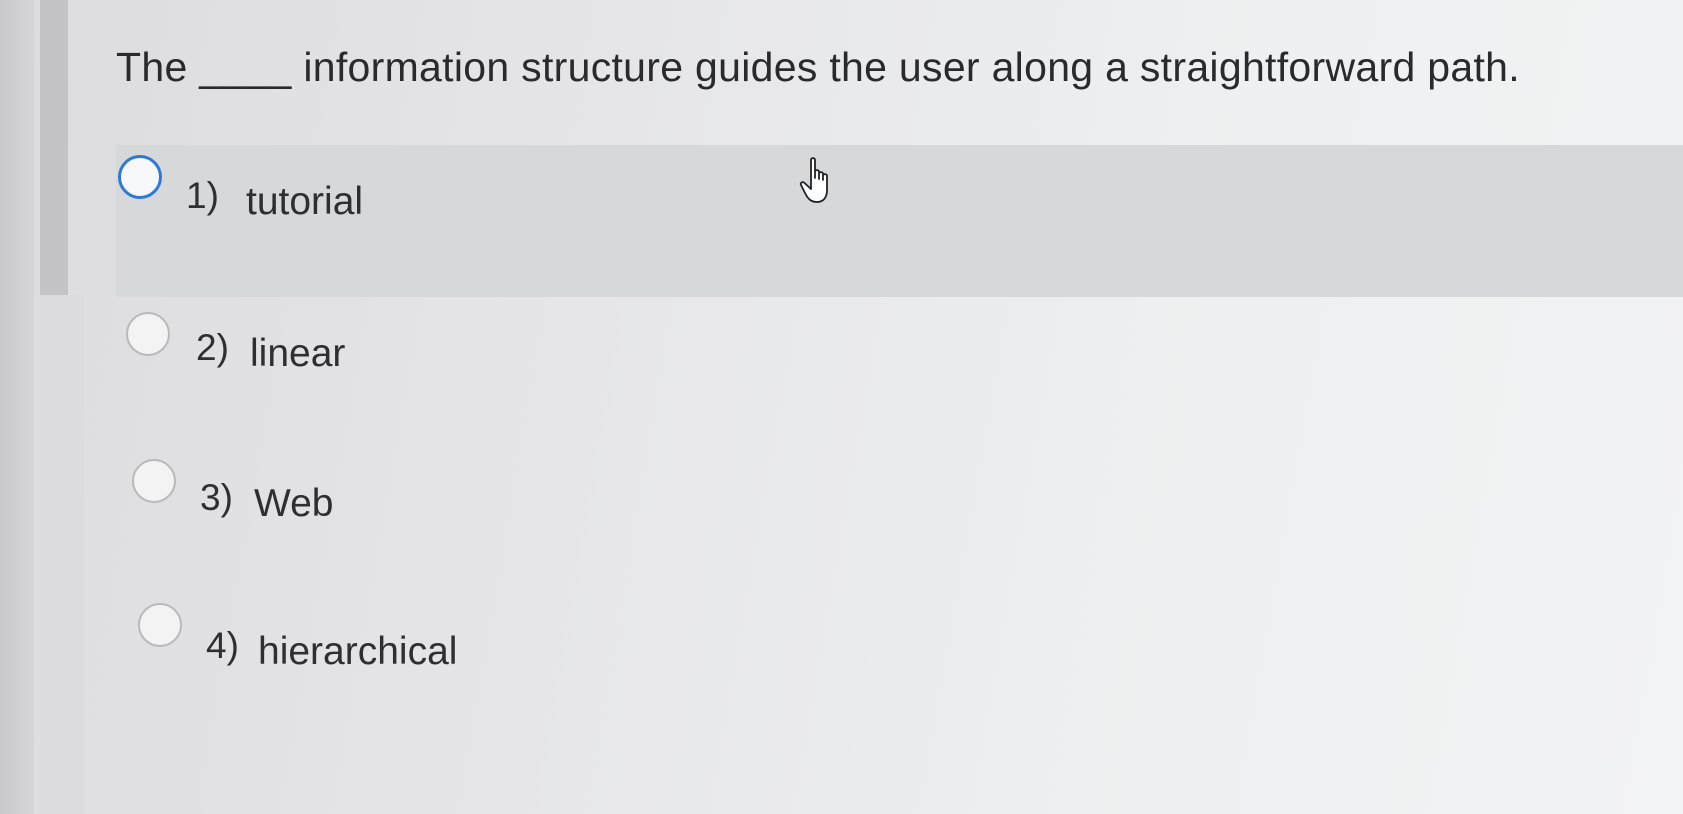 The image size is (1683, 814). Describe the element at coordinates (294, 503) in the screenshot. I see `answer-label: Web` at that location.